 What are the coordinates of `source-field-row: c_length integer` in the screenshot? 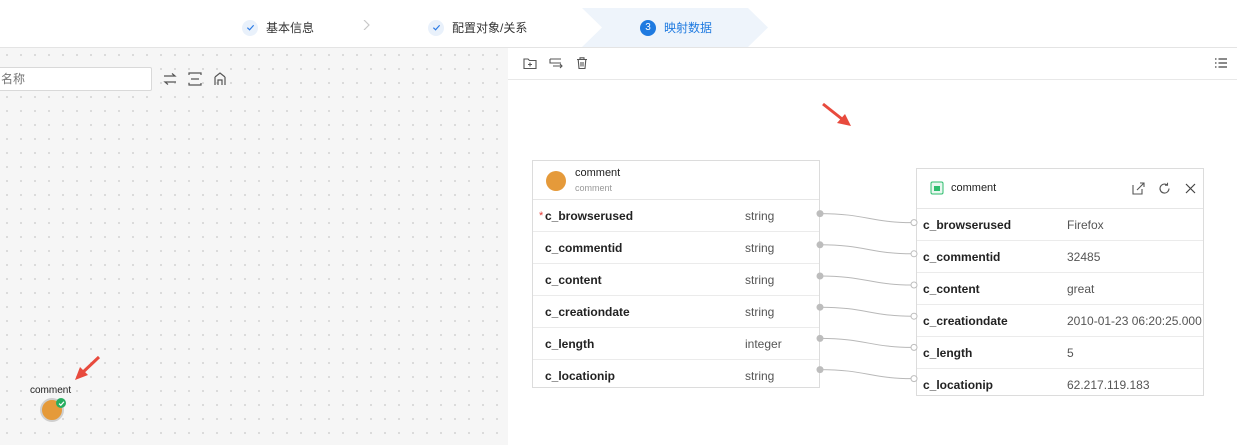 It's located at (676, 344).